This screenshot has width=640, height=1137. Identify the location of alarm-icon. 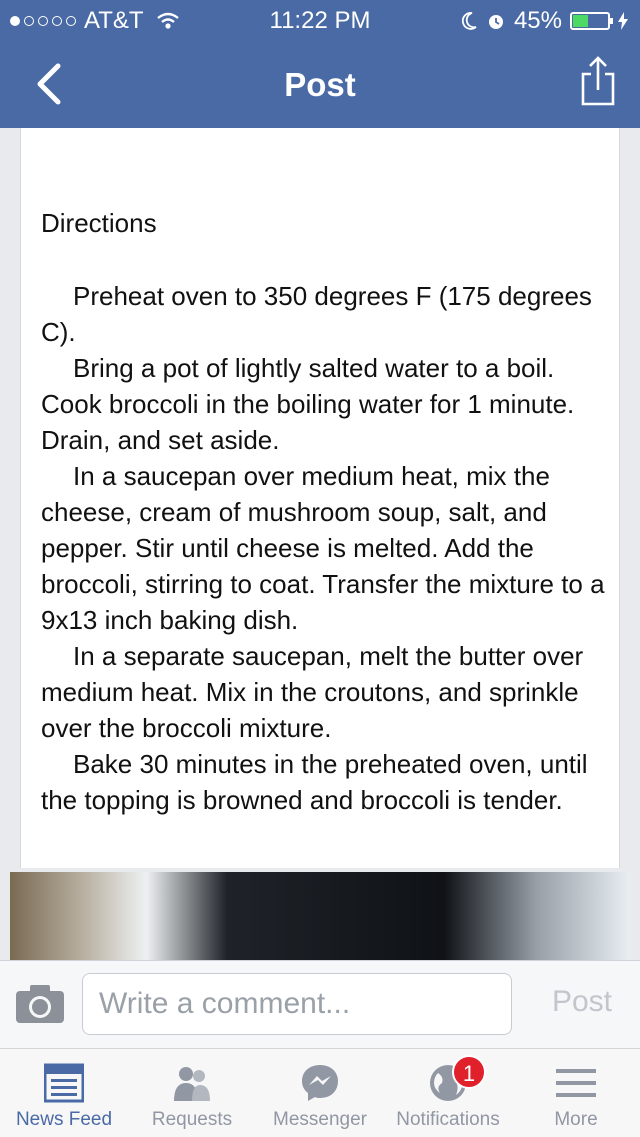
(495, 22).